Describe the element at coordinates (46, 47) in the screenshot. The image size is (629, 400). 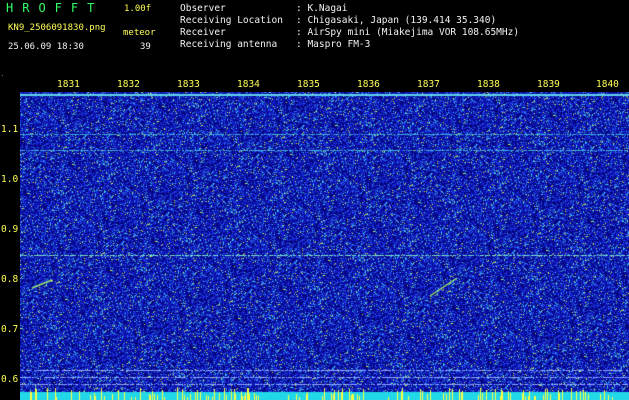
I see `datetime-label: 25.06.09 18:30` at that location.